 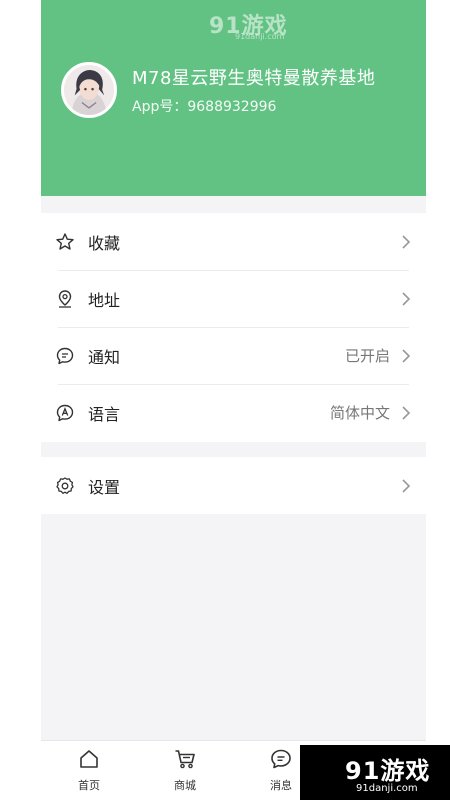 What do you see at coordinates (104, 357) in the screenshot?
I see `menu-item-label: 通知` at bounding box center [104, 357].